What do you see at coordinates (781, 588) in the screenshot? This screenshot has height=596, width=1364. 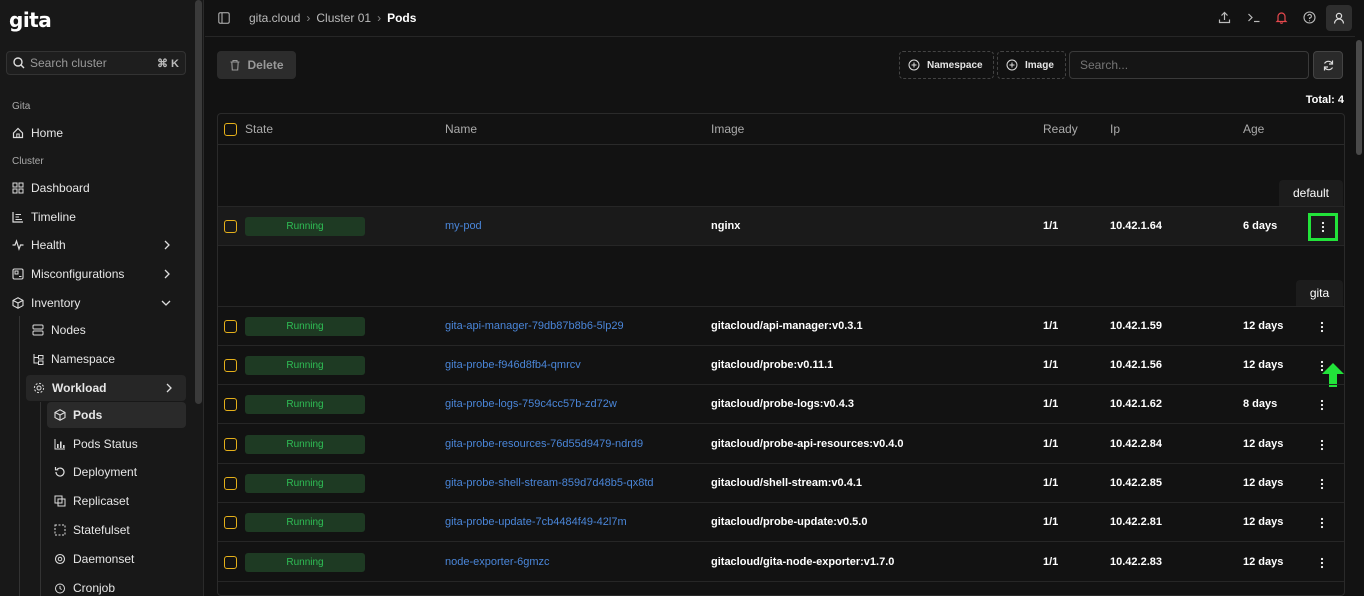 I see `table-row` at bounding box center [781, 588].